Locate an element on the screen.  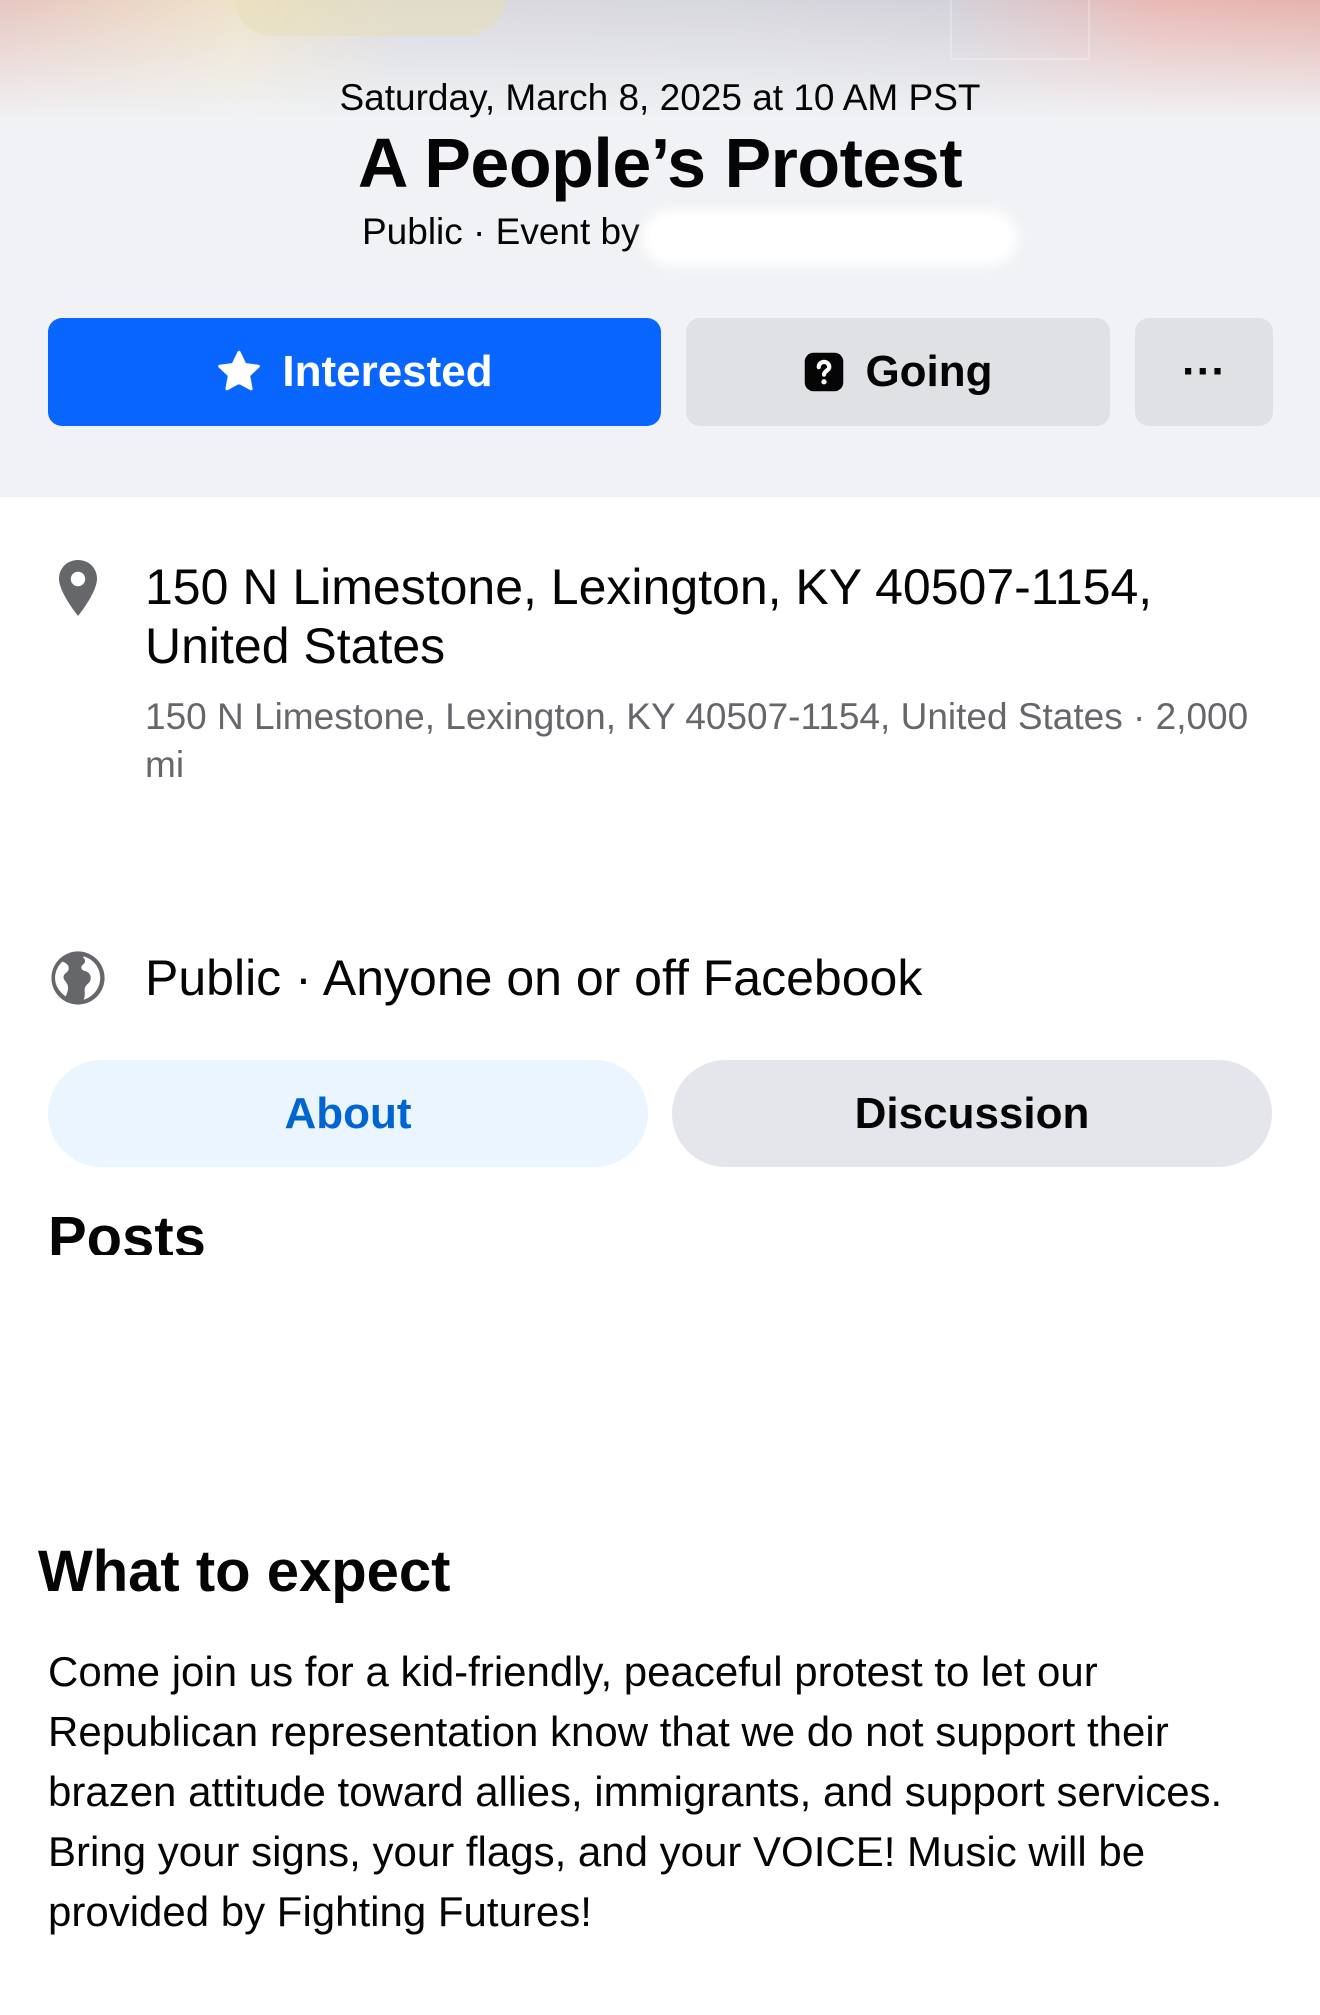
event-title: A People’s Protest is located at coordinates (660, 163).